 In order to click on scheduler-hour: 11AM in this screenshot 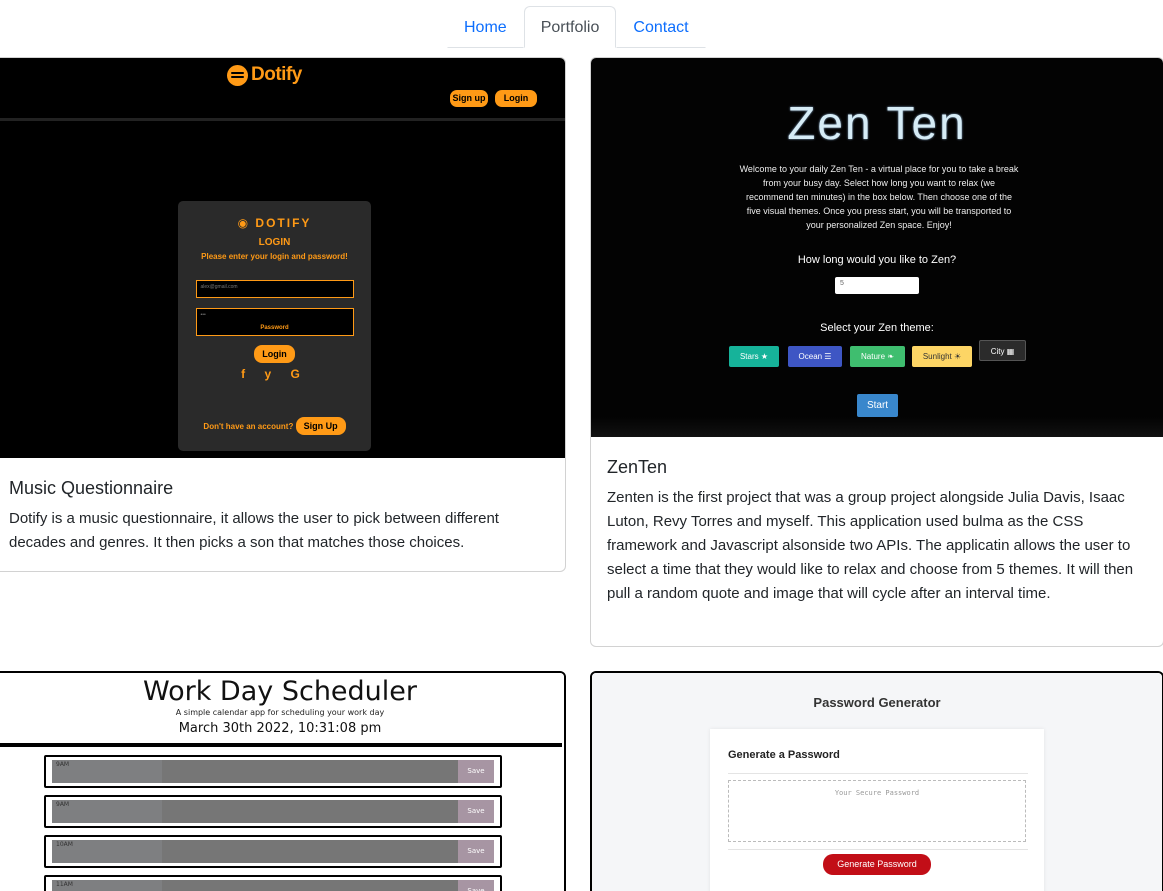, I will do `click(107, 885)`.